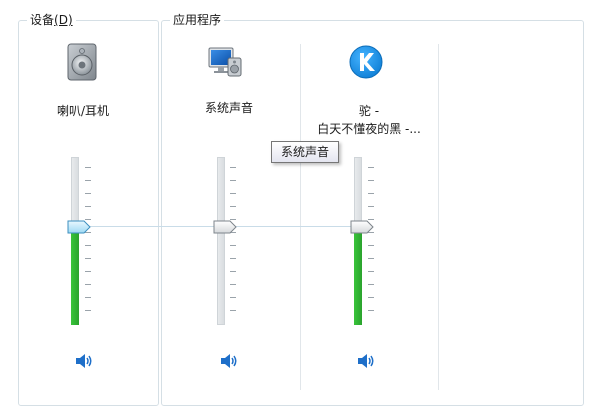 This screenshot has width=600, height=406. What do you see at coordinates (82, 62) in the screenshot?
I see `speaker-device-icon` at bounding box center [82, 62].